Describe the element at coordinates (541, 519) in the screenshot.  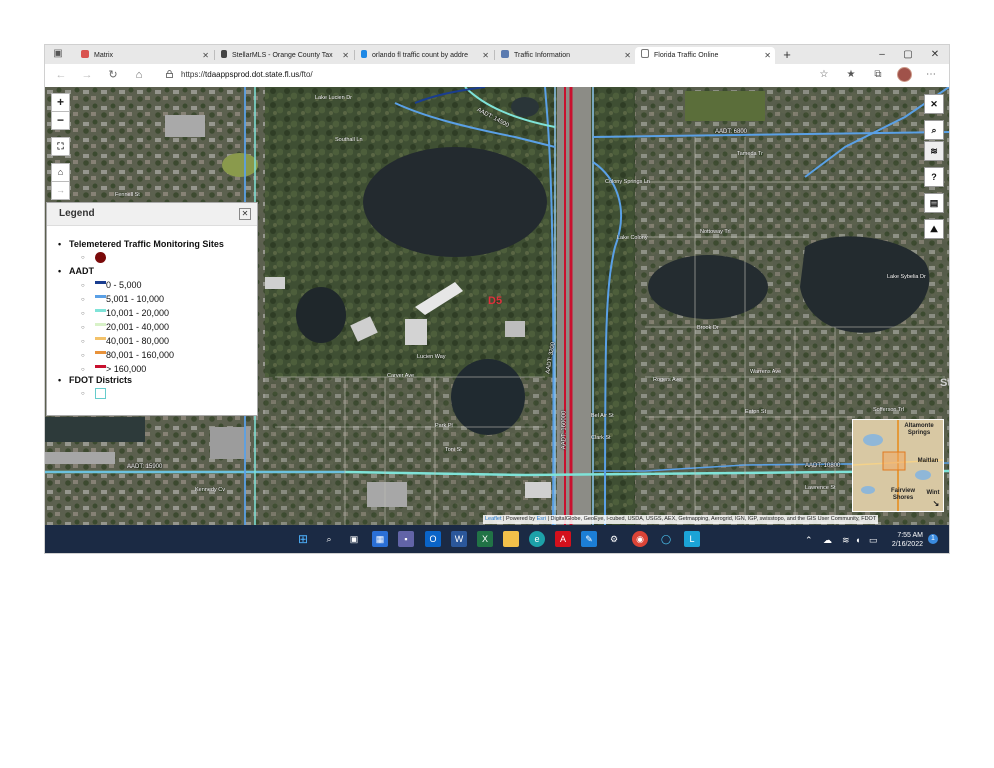
I see `esri-link: Esri` at that location.